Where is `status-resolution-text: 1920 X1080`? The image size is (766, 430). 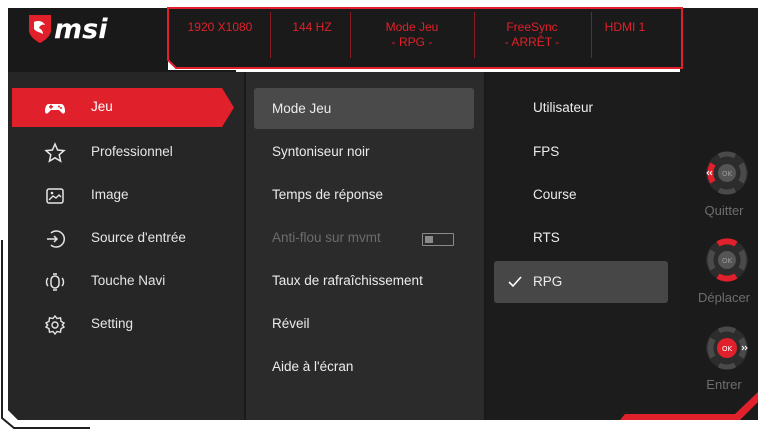 status-resolution-text: 1920 X1080 is located at coordinates (220, 27).